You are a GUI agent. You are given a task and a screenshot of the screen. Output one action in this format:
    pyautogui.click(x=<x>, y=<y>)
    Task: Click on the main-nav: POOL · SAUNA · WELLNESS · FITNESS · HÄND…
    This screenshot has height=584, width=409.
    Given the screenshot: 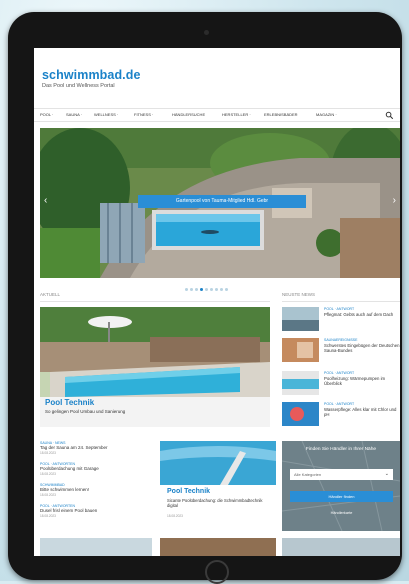 What is the action you would take?
    pyautogui.click(x=217, y=115)
    